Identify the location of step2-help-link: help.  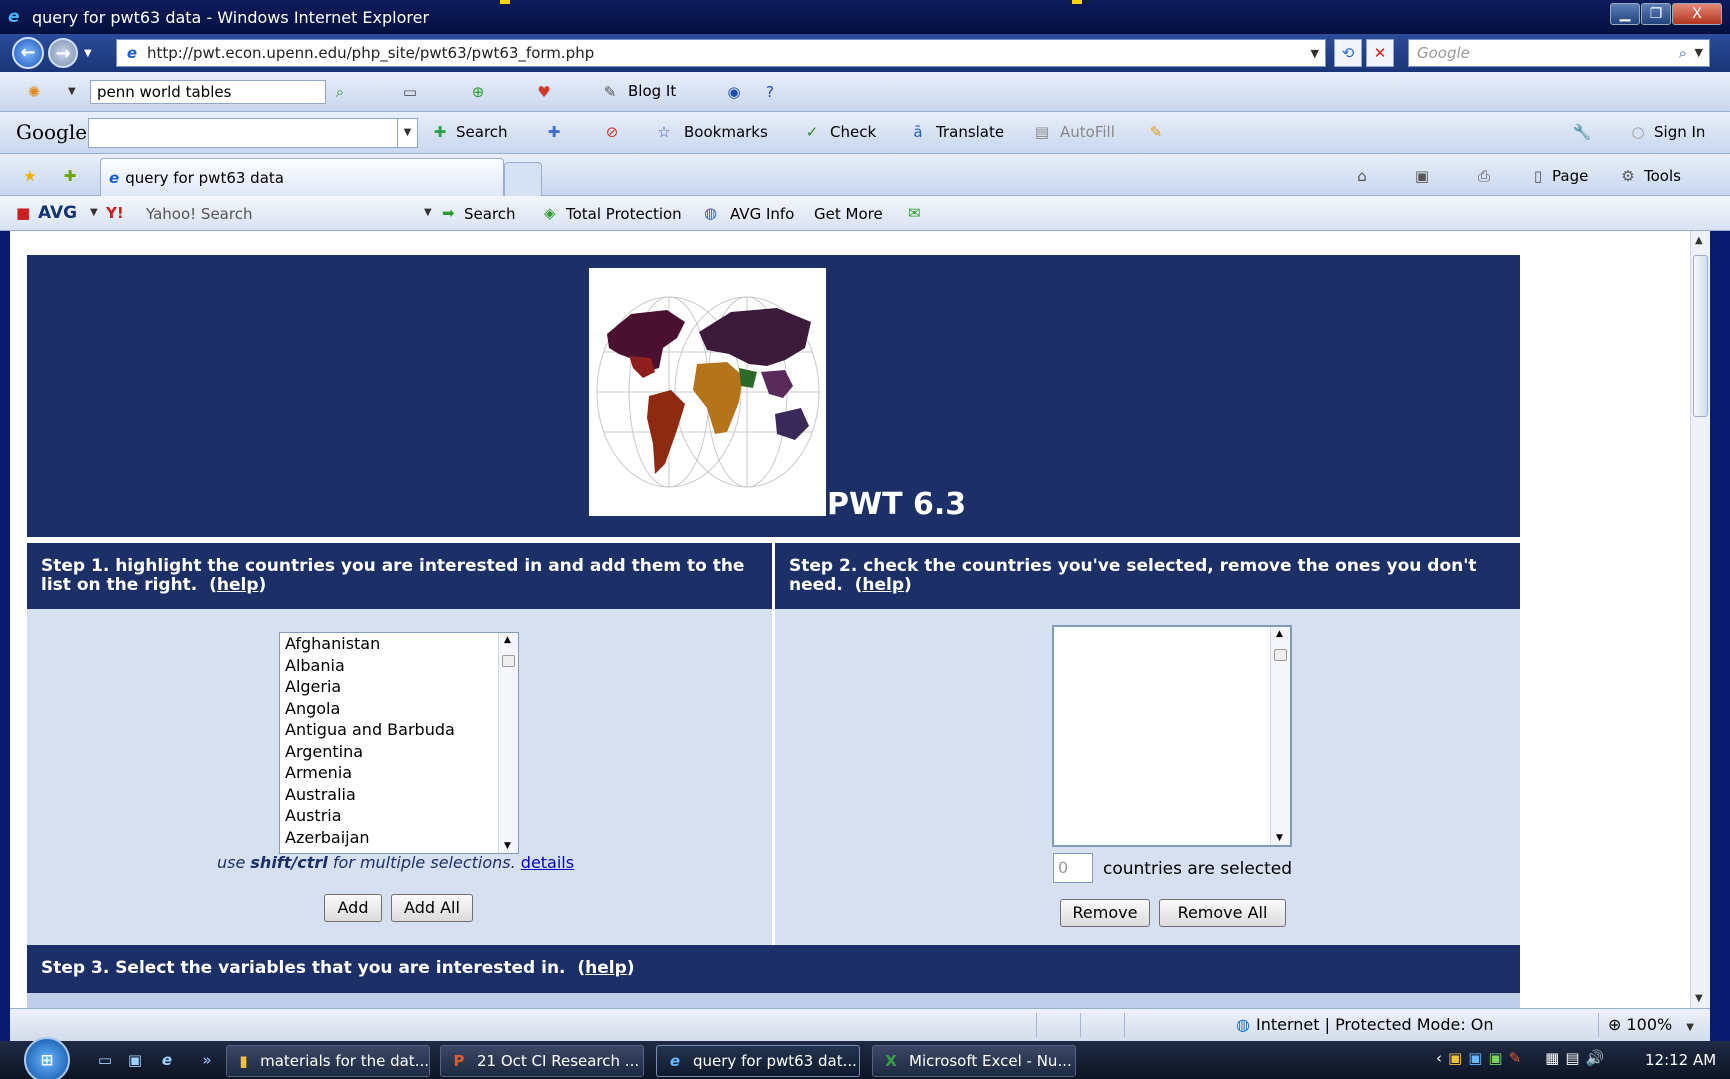
(883, 585).